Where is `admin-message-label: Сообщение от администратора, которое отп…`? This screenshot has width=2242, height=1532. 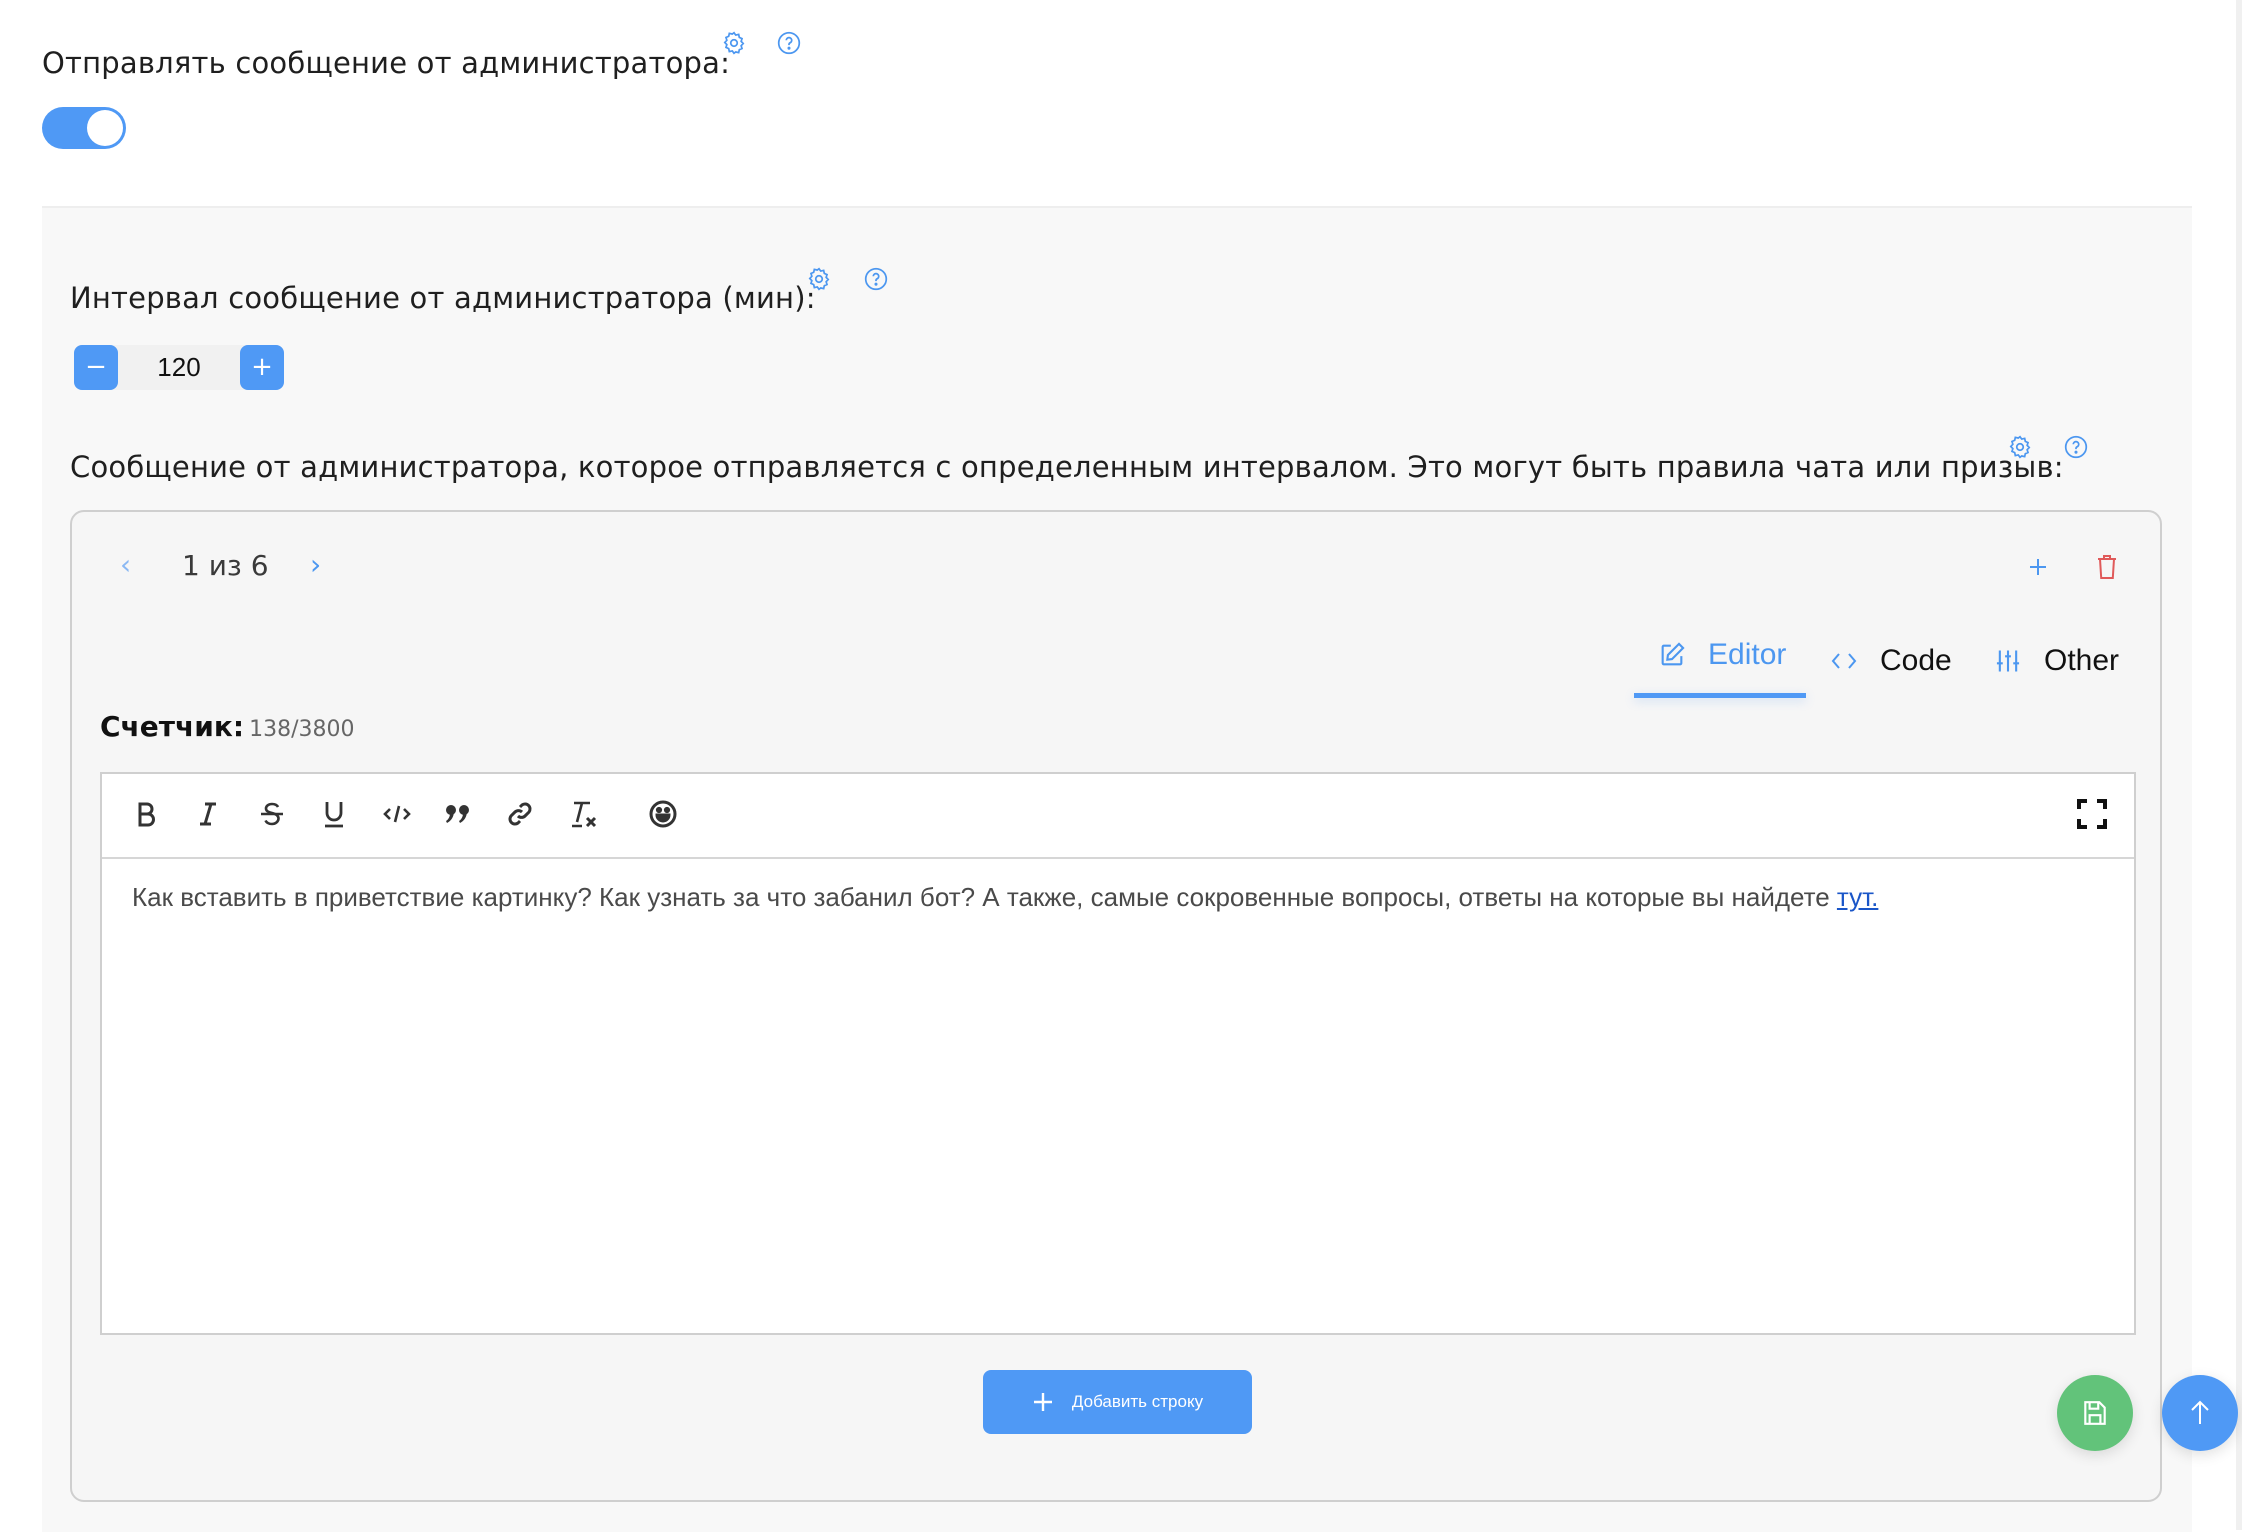
admin-message-label: Сообщение от администратора, которое отп… is located at coordinates (1067, 467).